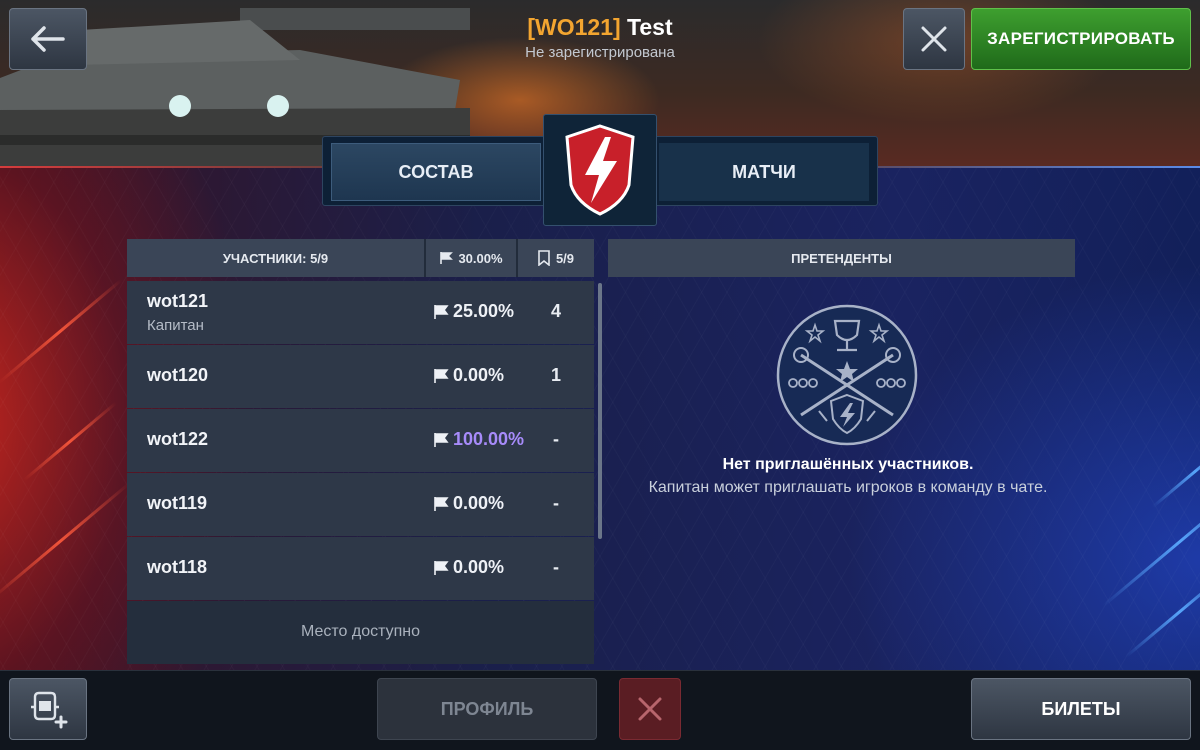  I want to click on clan-tag: [WO121], so click(574, 27).